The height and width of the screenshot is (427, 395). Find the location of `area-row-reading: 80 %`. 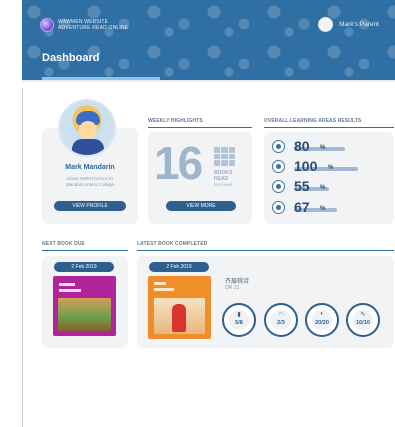

area-row-reading: 80 % is located at coordinates (327, 146).